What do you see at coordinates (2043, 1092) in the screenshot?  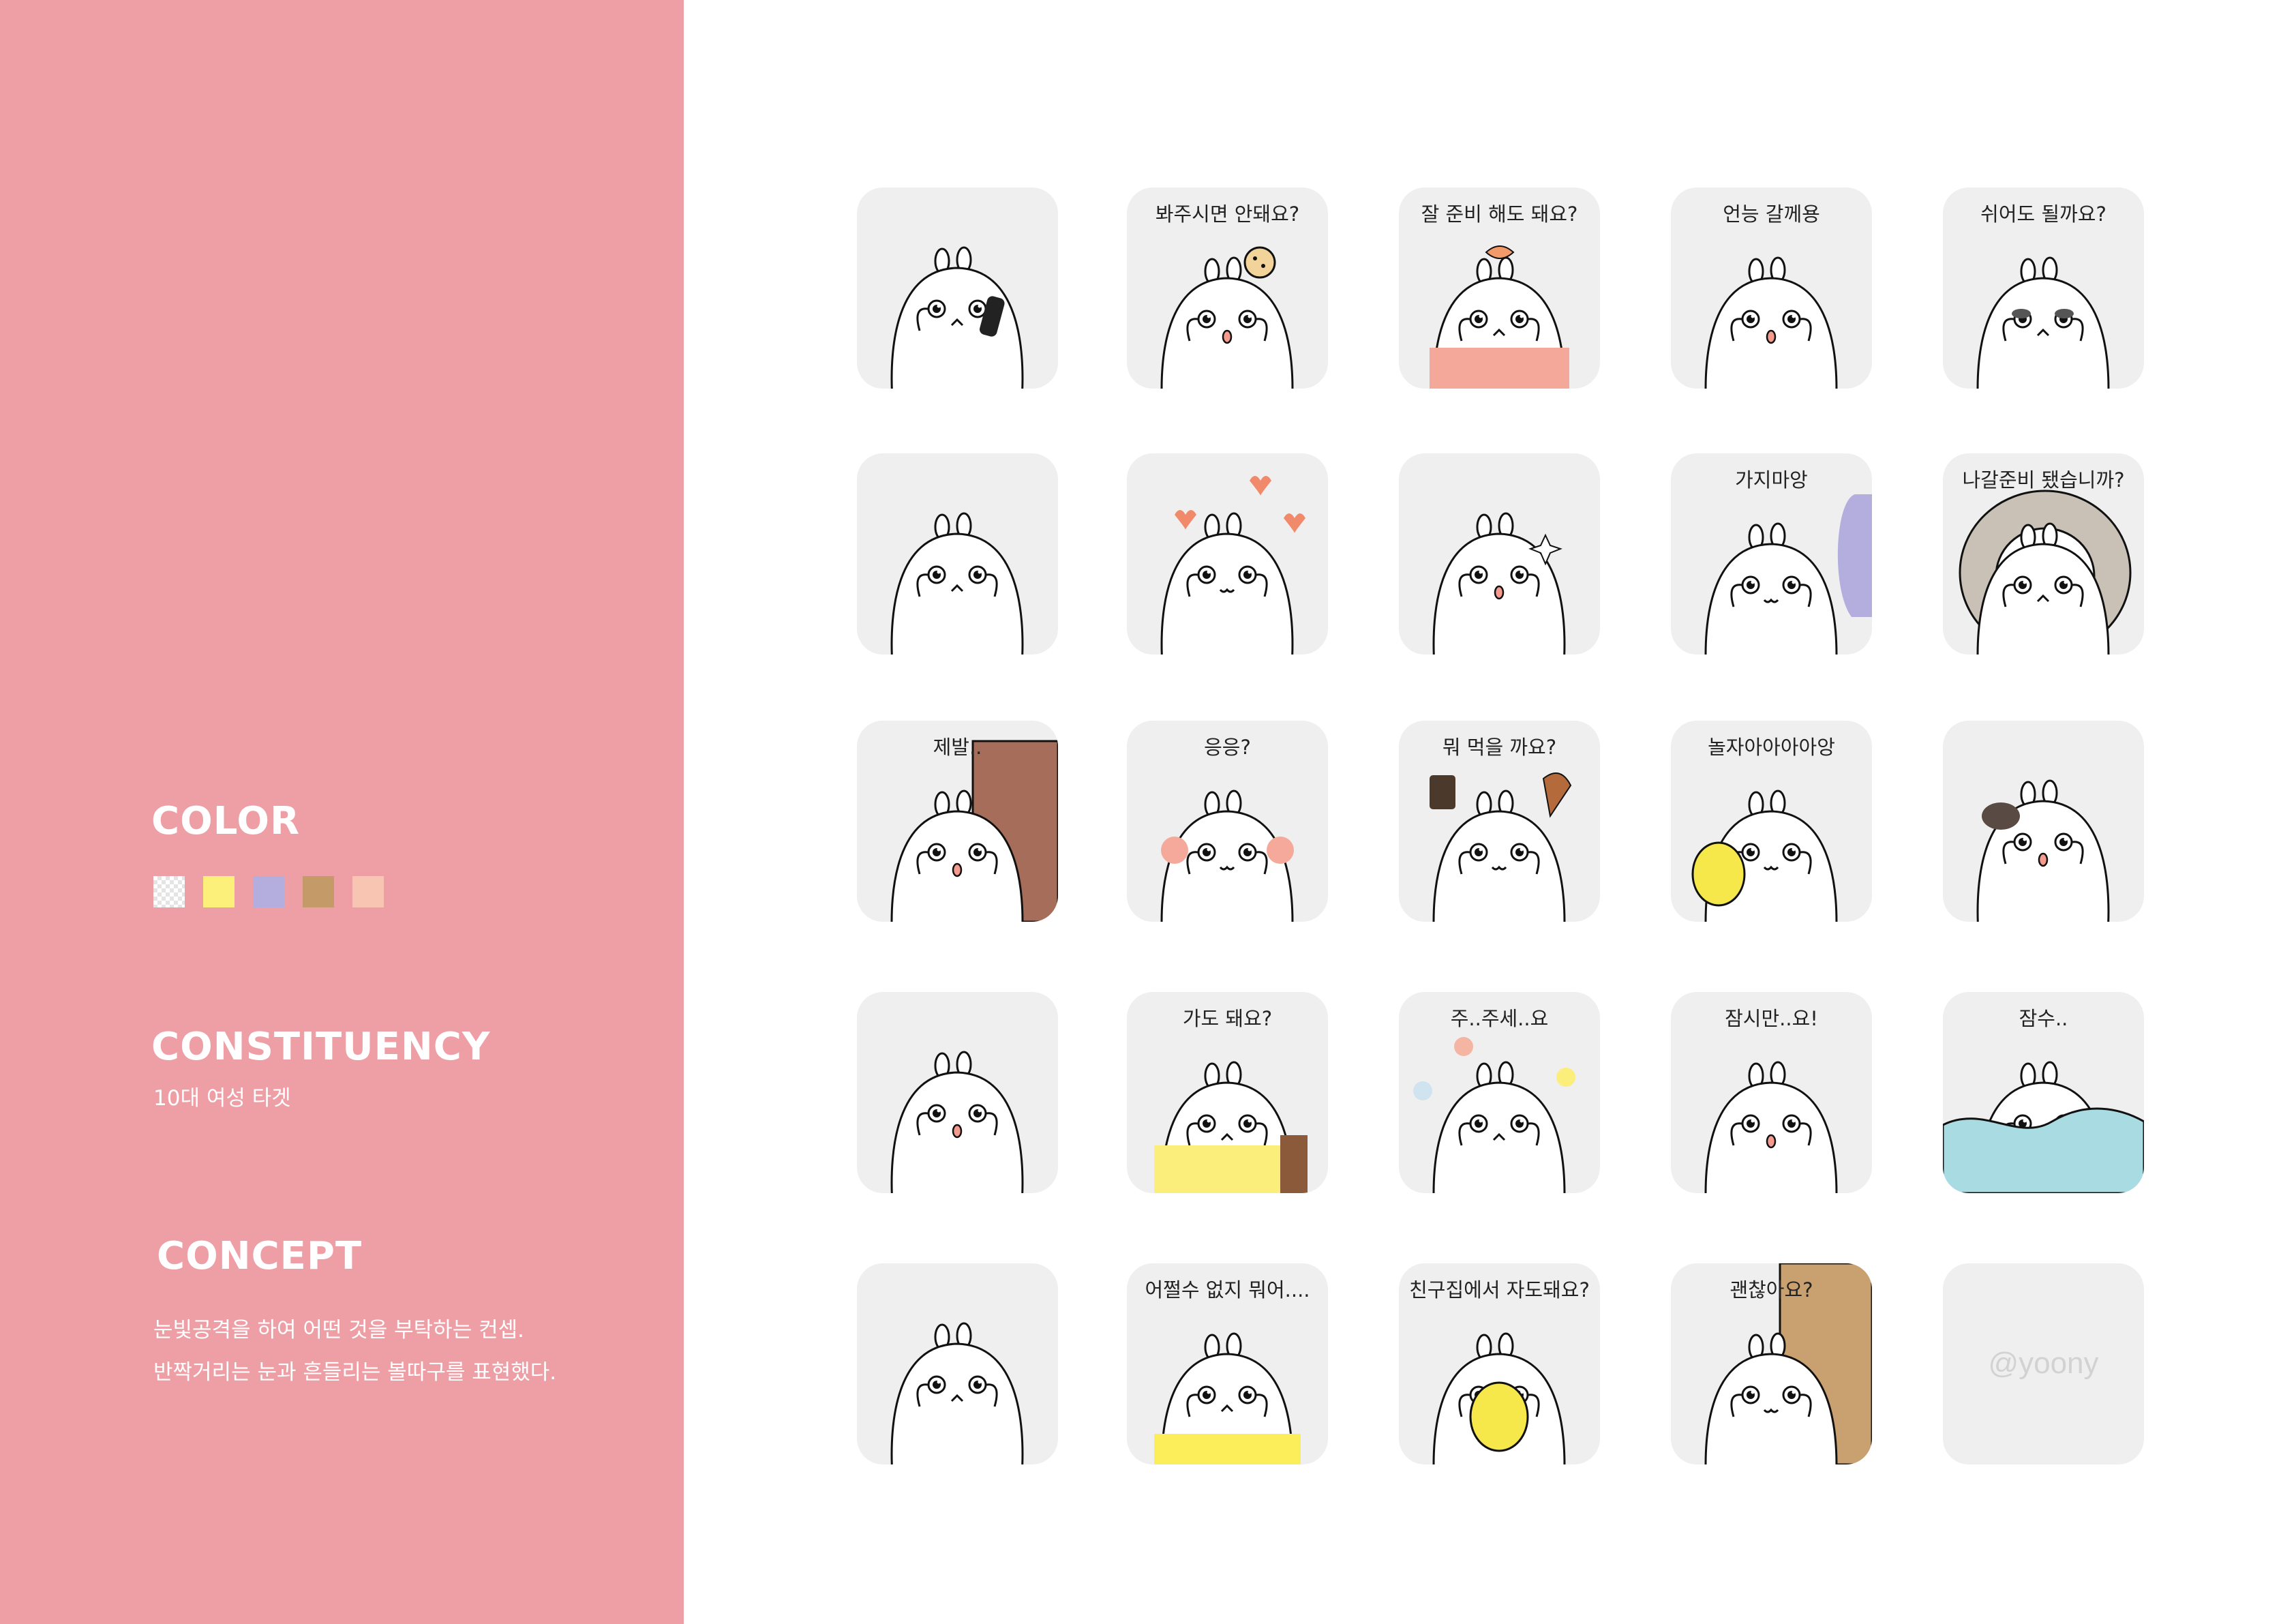 I see `sticker-tile: 잠수..` at bounding box center [2043, 1092].